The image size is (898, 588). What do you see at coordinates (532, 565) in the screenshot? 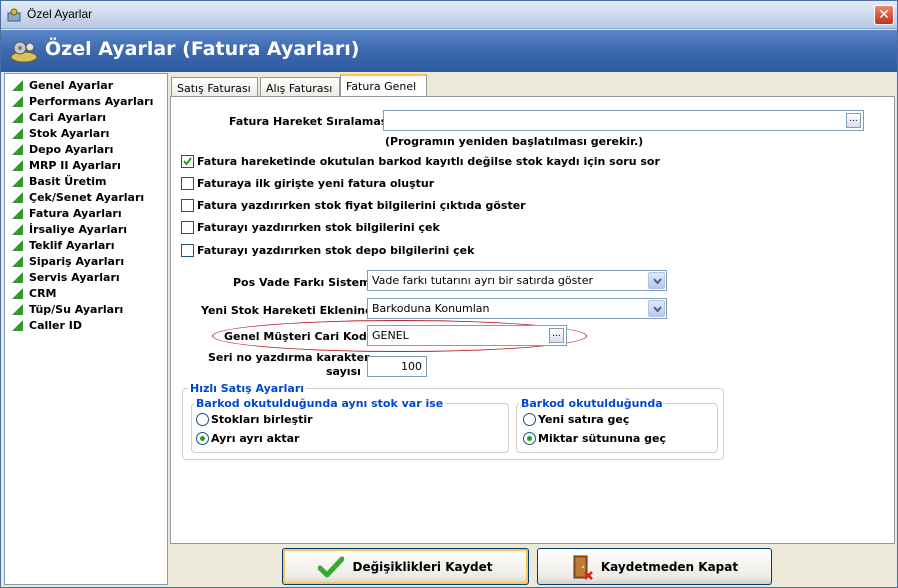
I see `footer-bar` at bounding box center [532, 565].